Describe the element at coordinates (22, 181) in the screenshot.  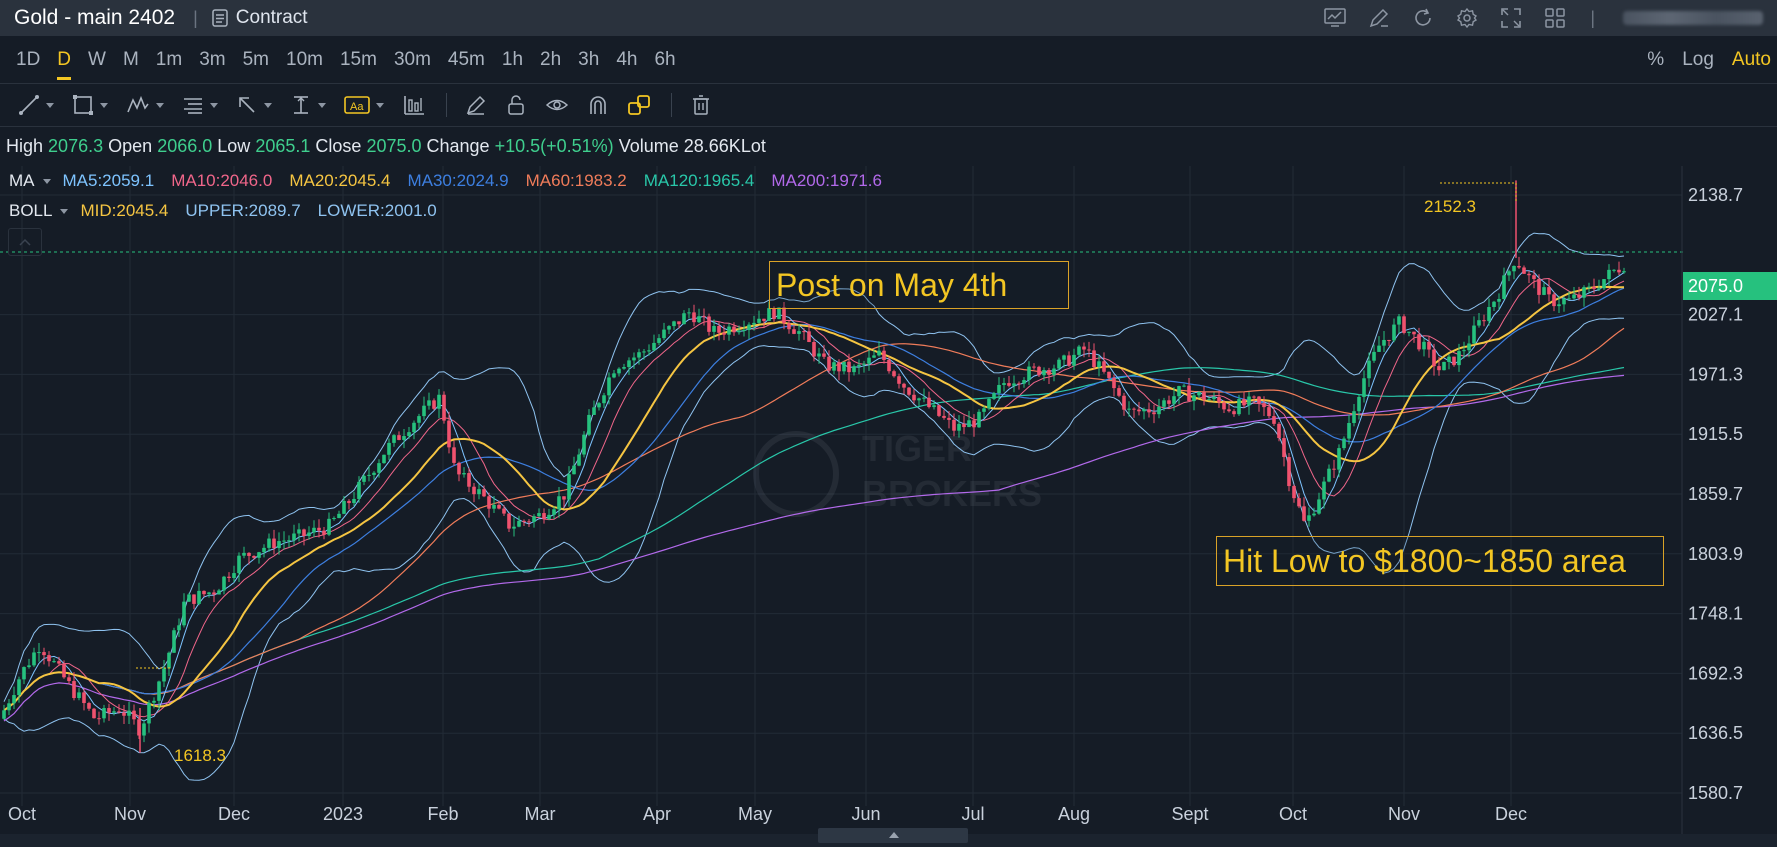
I see `ma-indicator-name: MA` at that location.